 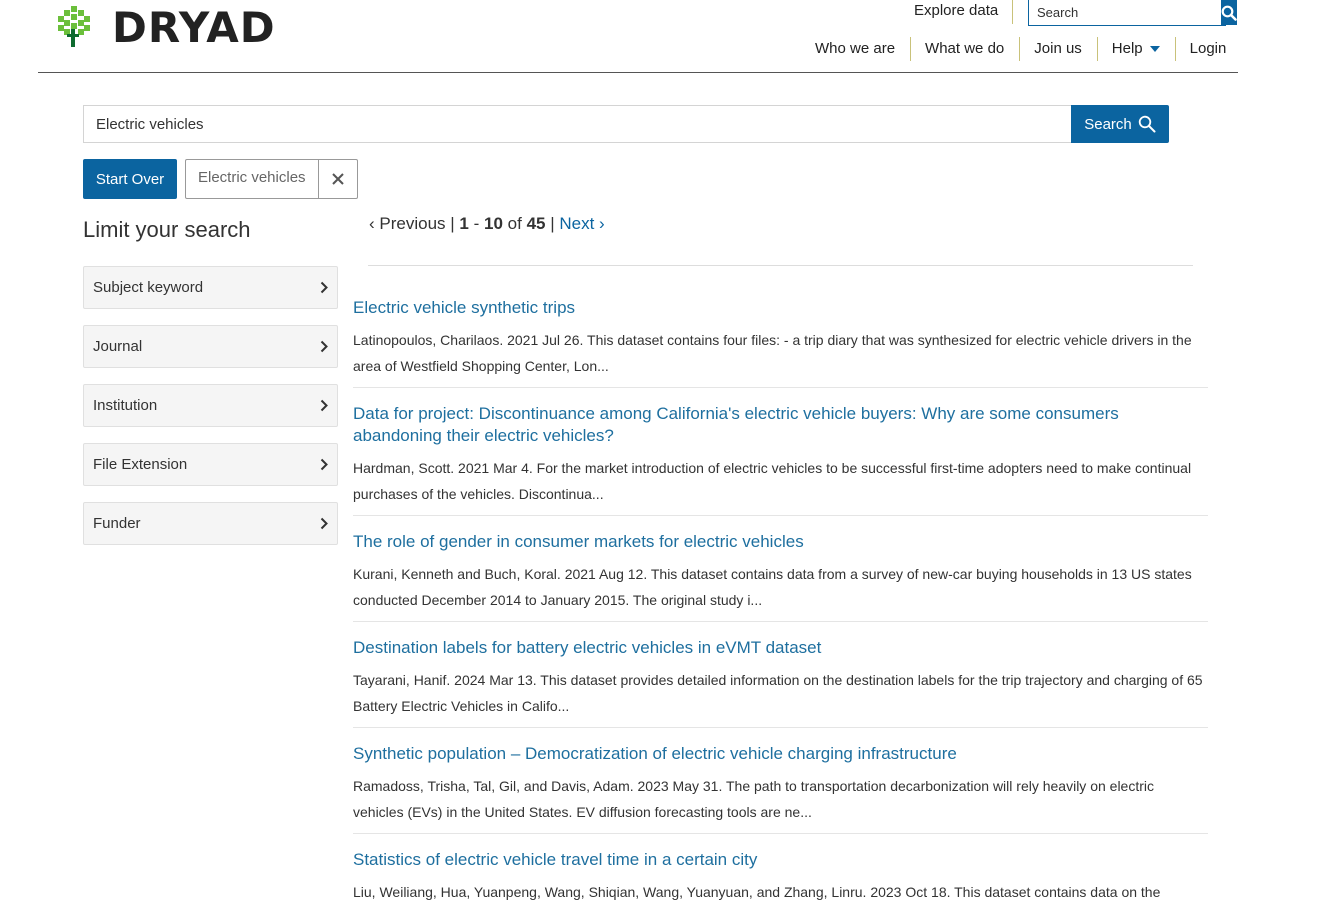 I want to click on tree-logo-icon, so click(x=74, y=26).